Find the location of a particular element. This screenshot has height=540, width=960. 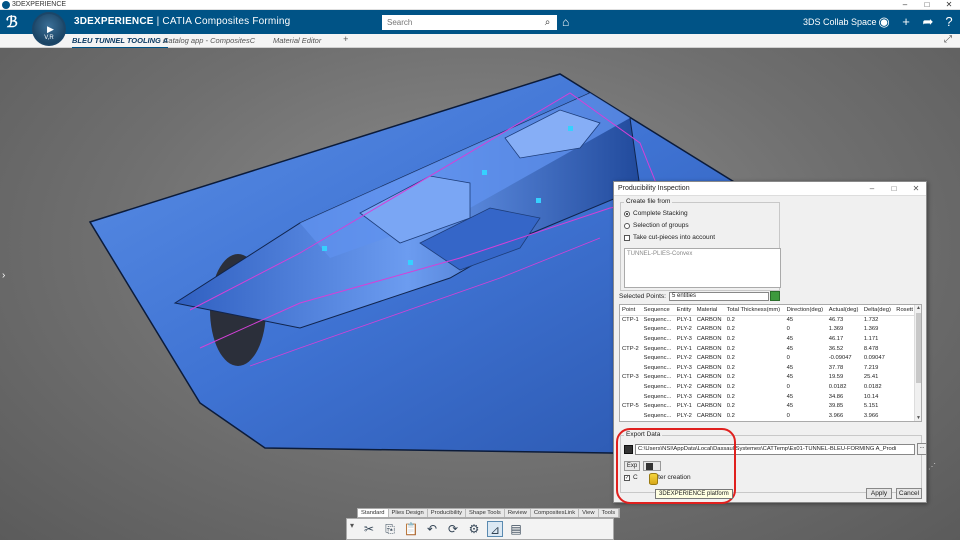

scroll-up-icon: ▲ is located at coordinates (918, 308).